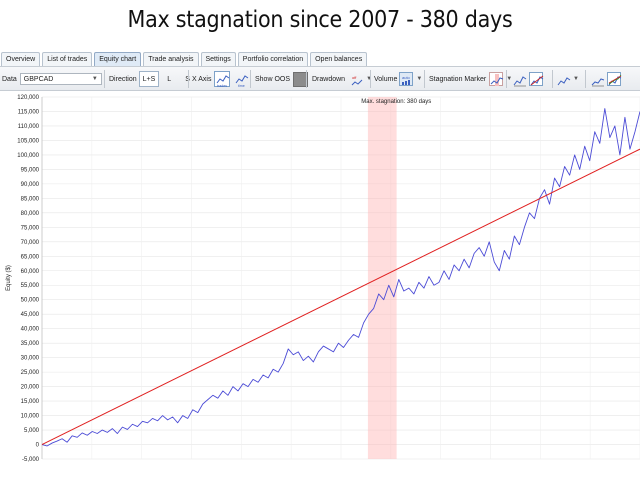 This screenshot has width=640, height=480. Describe the element at coordinates (614, 79) in the screenshot. I see `multi-line-chart-icon` at that location.